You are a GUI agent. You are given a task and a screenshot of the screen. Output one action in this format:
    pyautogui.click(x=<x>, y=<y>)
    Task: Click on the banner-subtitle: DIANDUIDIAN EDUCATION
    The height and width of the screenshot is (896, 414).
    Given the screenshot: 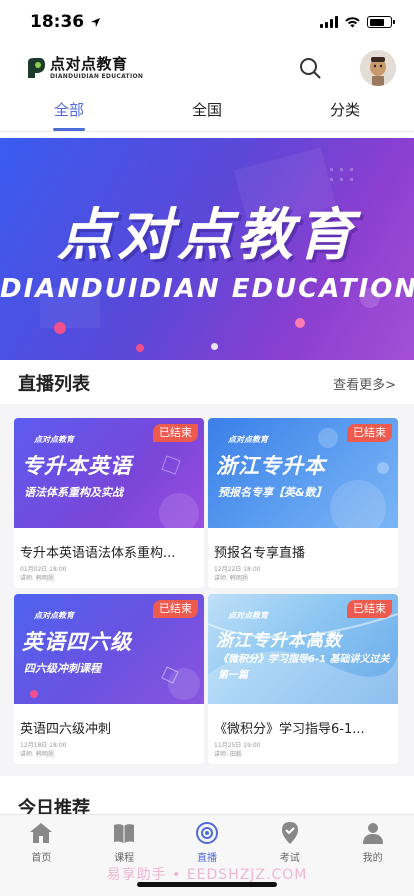 What is the action you would take?
    pyautogui.click(x=207, y=289)
    